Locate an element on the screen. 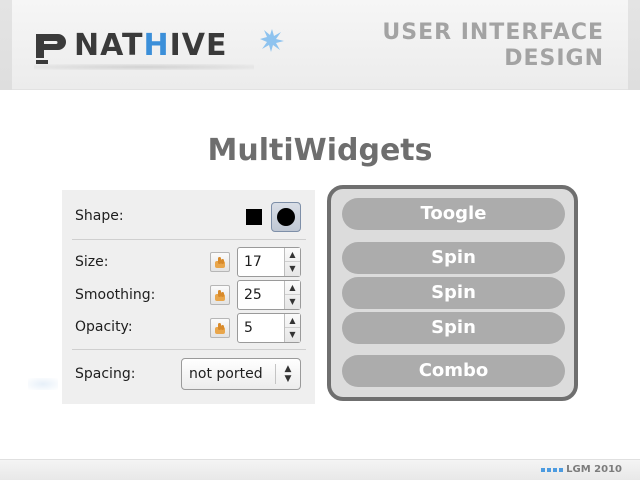 The width and height of the screenshot is (640, 480). footer-dots-icon is located at coordinates (552, 470).